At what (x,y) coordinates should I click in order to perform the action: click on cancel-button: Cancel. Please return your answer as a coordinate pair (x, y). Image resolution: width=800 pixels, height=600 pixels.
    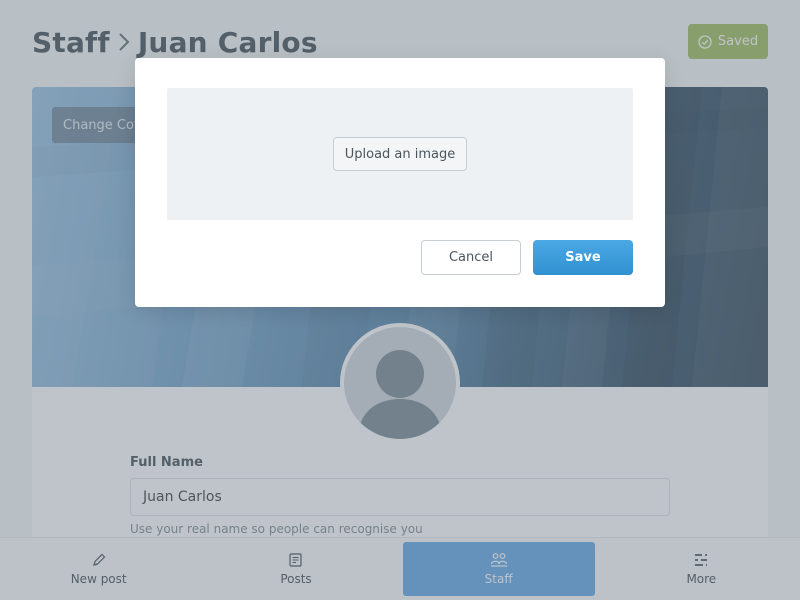
    Looking at the image, I should click on (471, 257).